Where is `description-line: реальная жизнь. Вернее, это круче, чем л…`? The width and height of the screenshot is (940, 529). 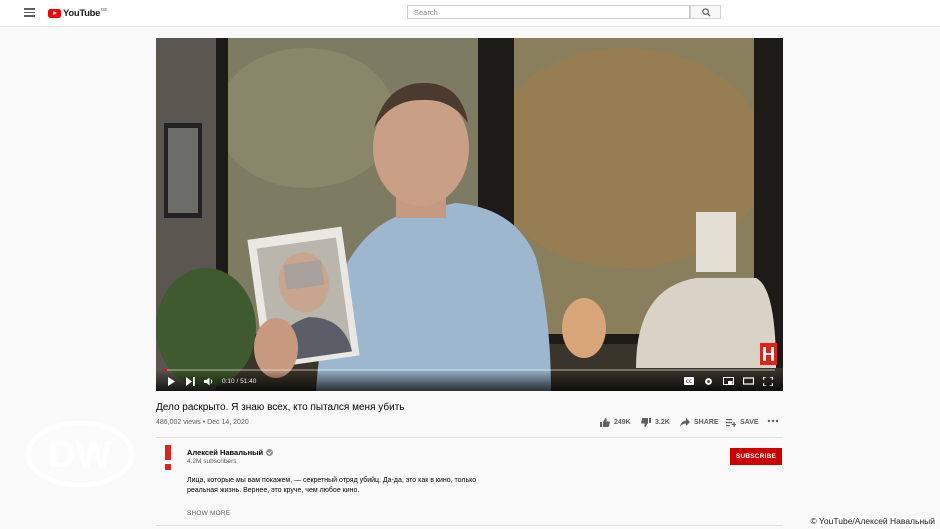 description-line: реальная жизнь. Вернее, это круче, чем л… is located at coordinates (273, 490).